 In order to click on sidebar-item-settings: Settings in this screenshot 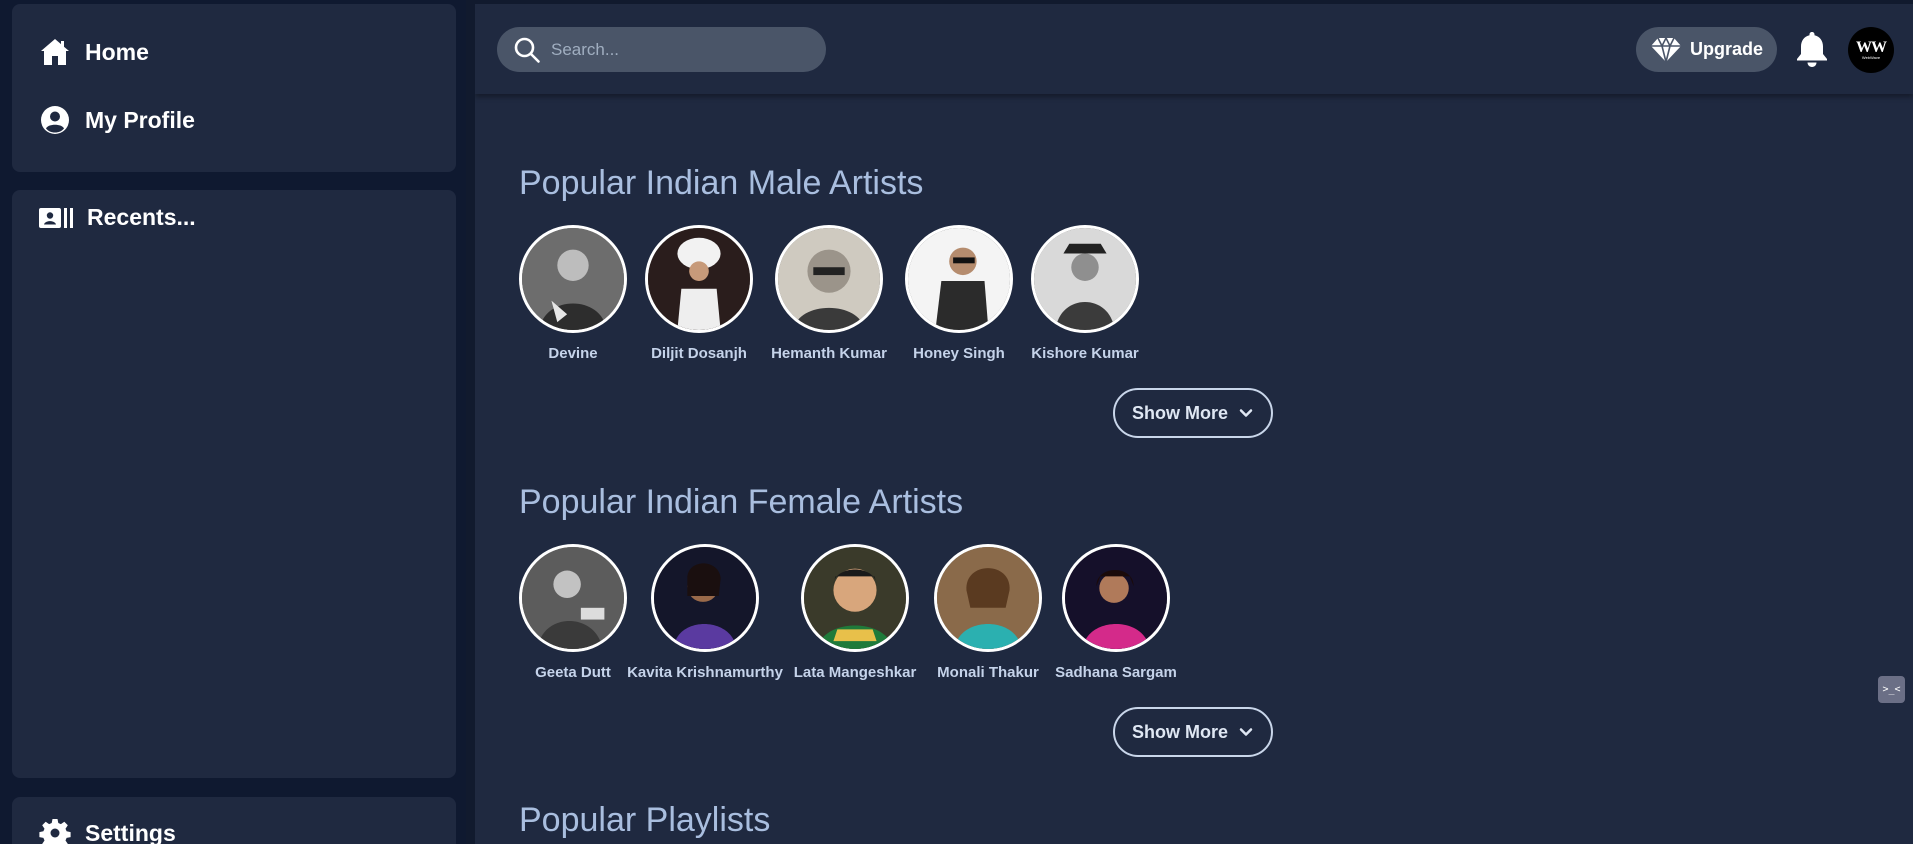, I will do `click(107, 830)`.